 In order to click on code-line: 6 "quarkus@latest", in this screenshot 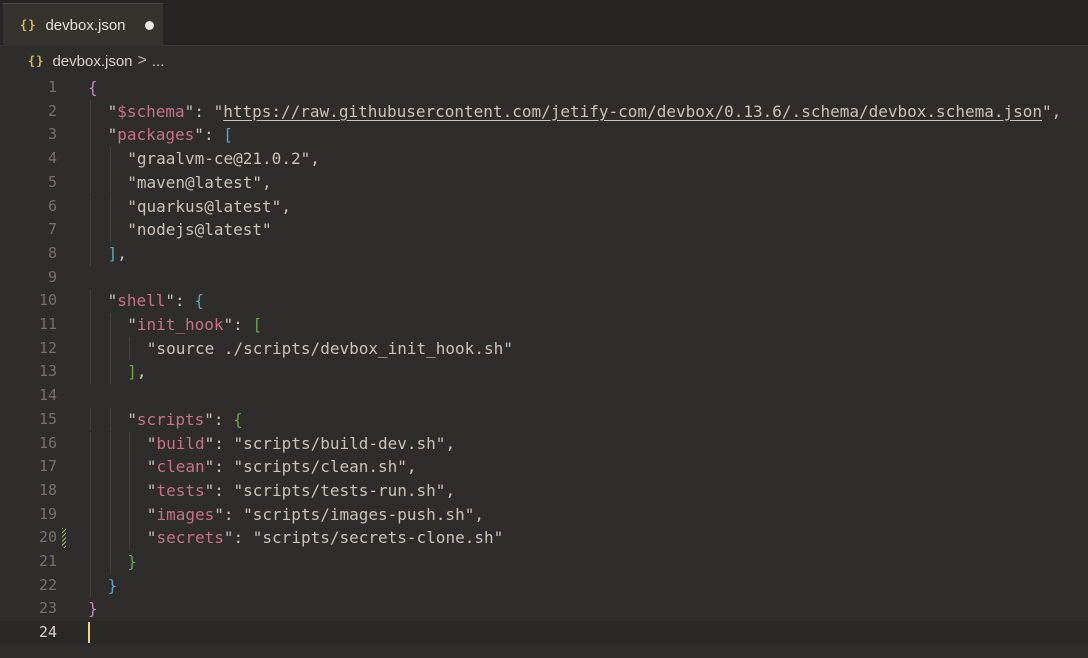, I will do `click(544, 206)`.